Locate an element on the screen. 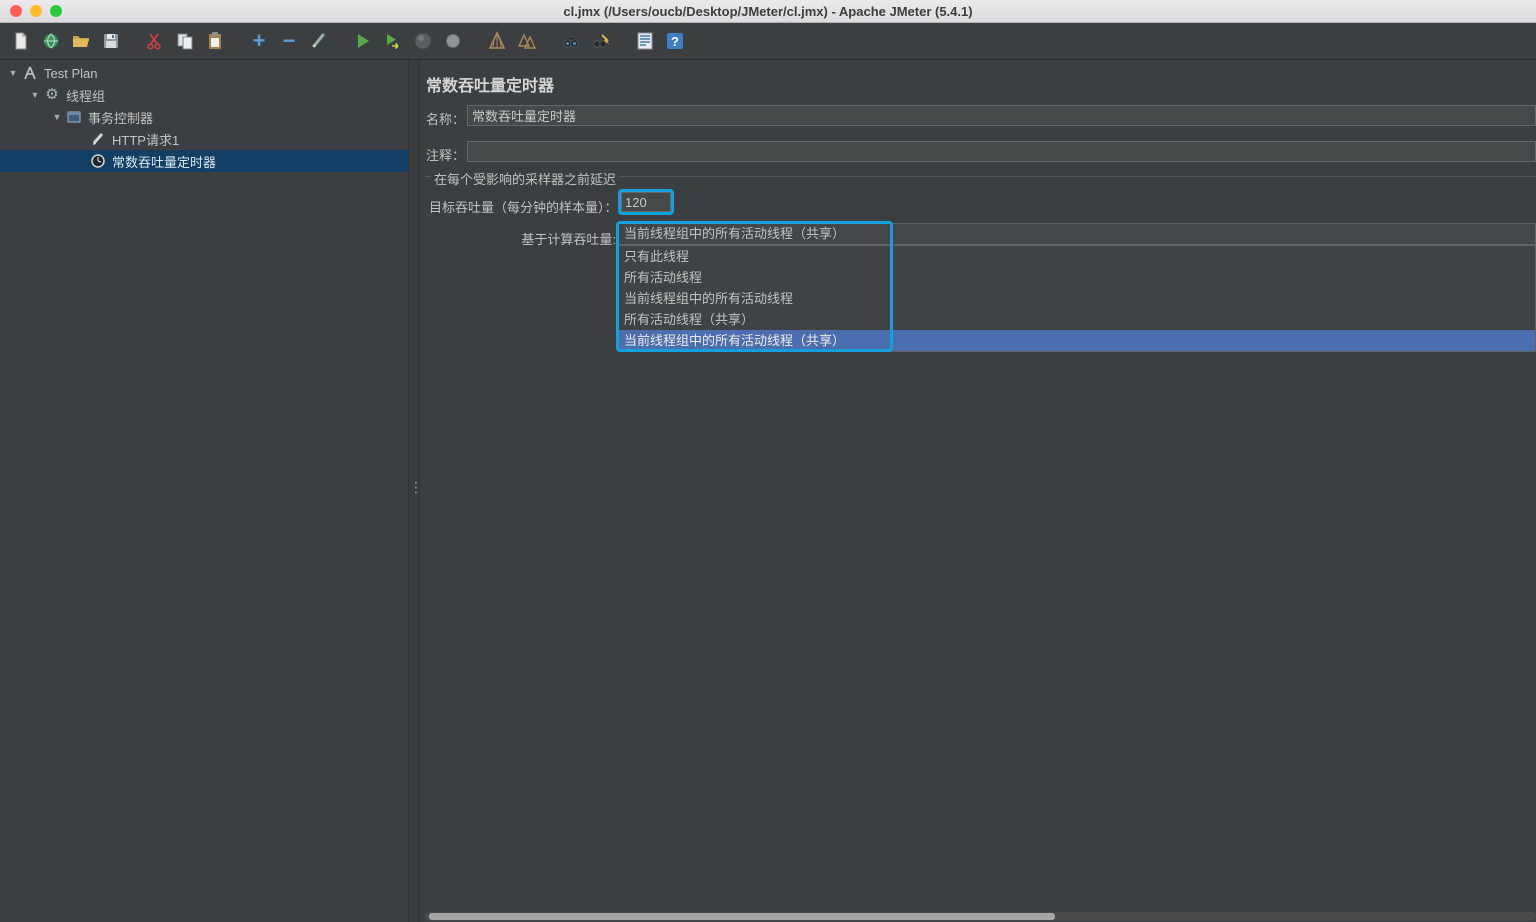 This screenshot has width=1536, height=922. tree-item-test-plan: ▼ Test Plan is located at coordinates (204, 73).